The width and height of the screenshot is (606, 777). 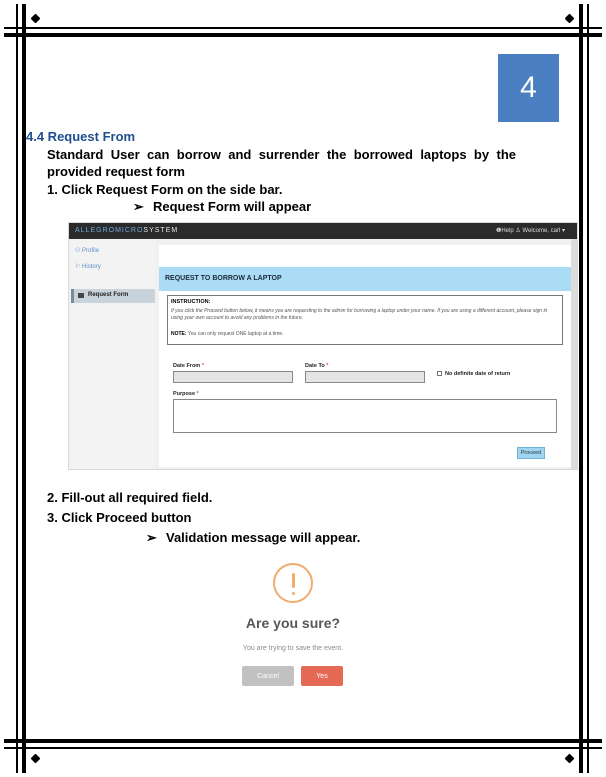 I want to click on sidebar-item-request-form: Request Form, so click(x=113, y=296).